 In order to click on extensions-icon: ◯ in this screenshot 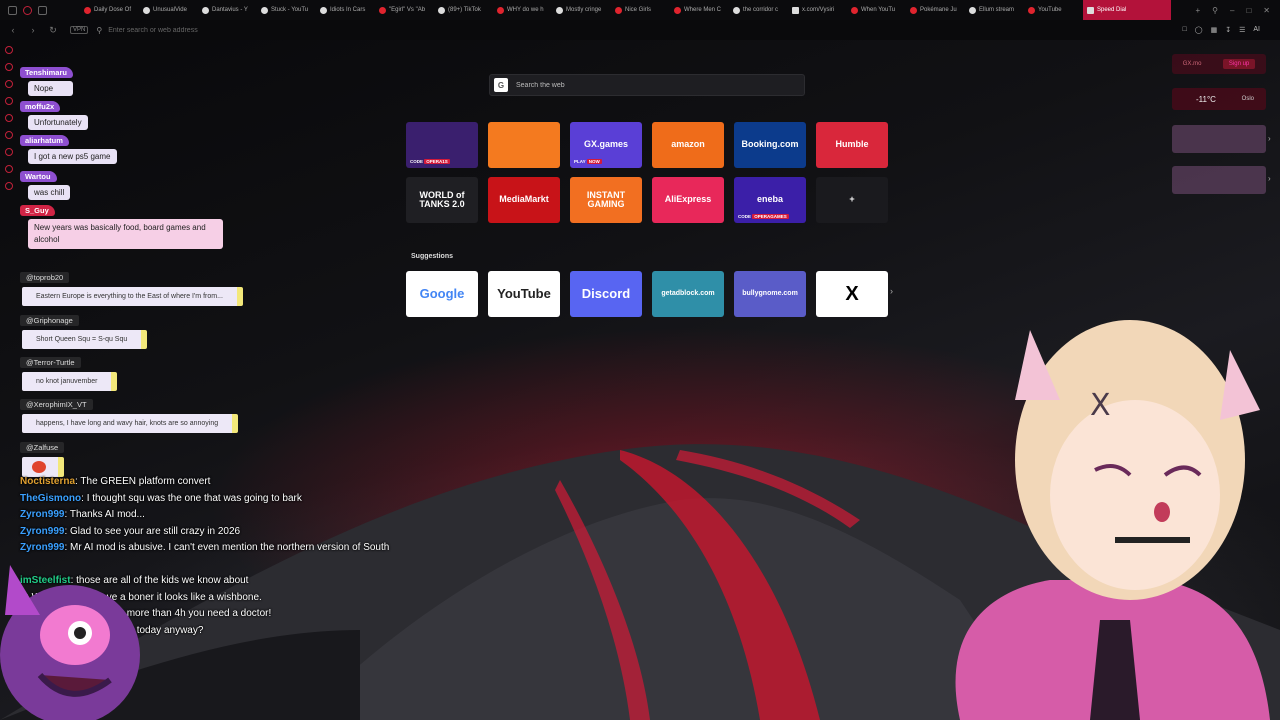, I will do `click(1199, 30)`.